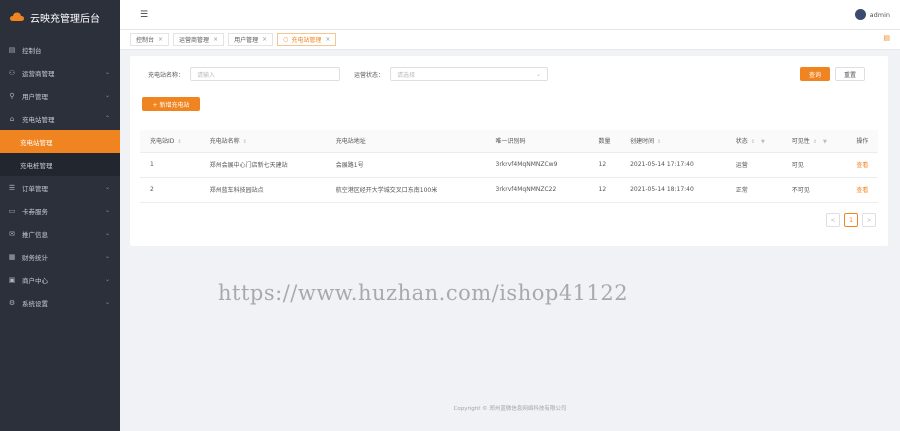 Image resolution: width=900 pixels, height=431 pixels. Describe the element at coordinates (537, 190) in the screenshot. I see `cell-code: 3rkrvf4MqNMNZC22` at that location.